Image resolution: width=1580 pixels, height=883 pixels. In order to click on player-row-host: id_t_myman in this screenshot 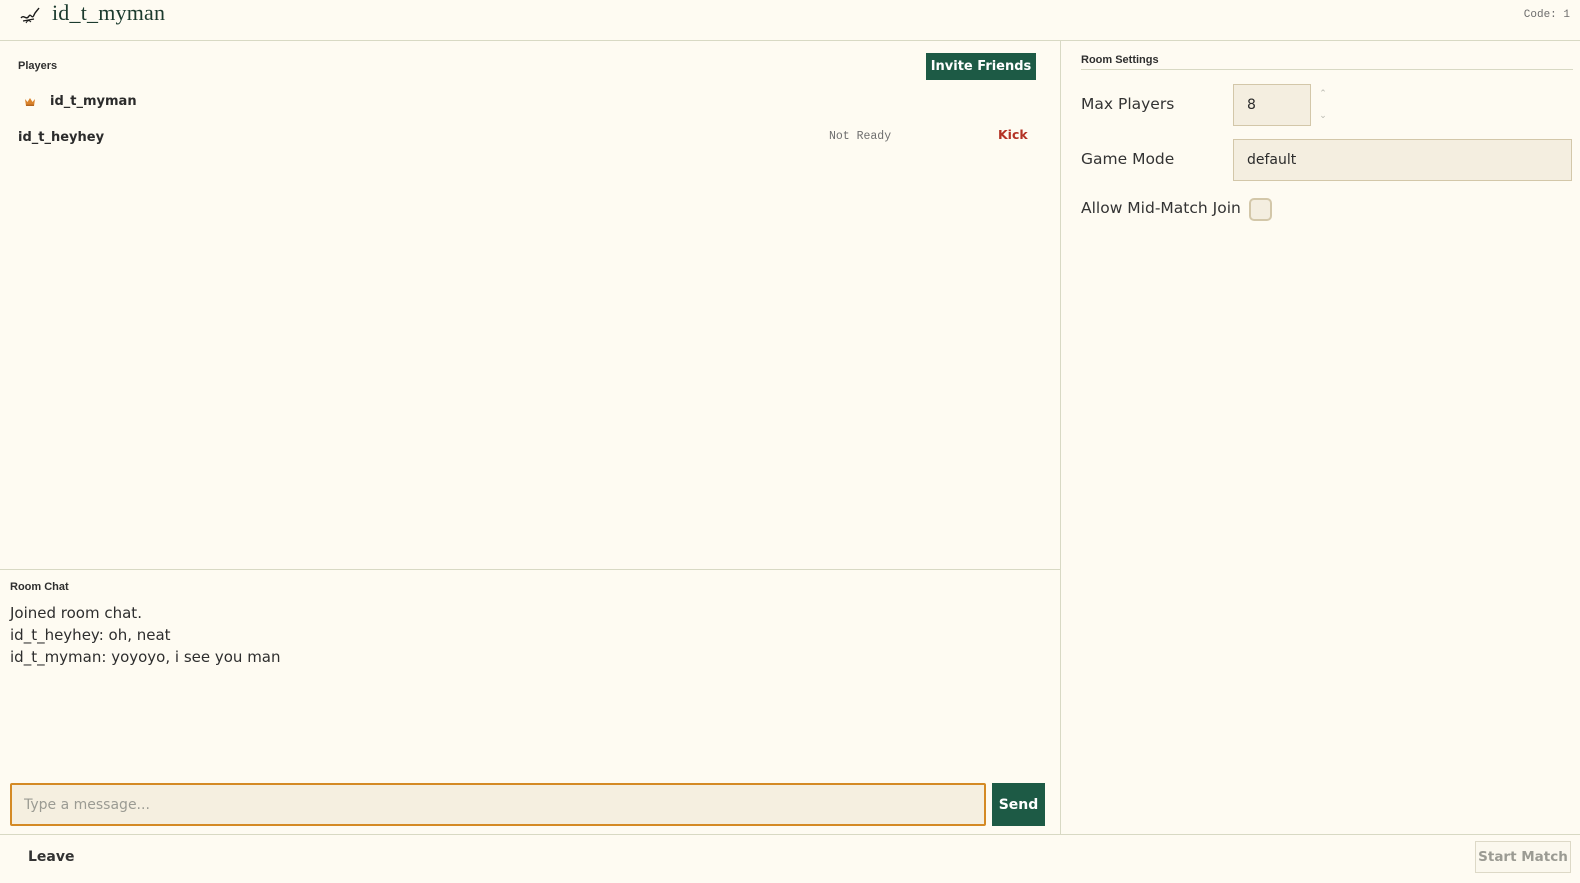, I will do `click(530, 103)`.